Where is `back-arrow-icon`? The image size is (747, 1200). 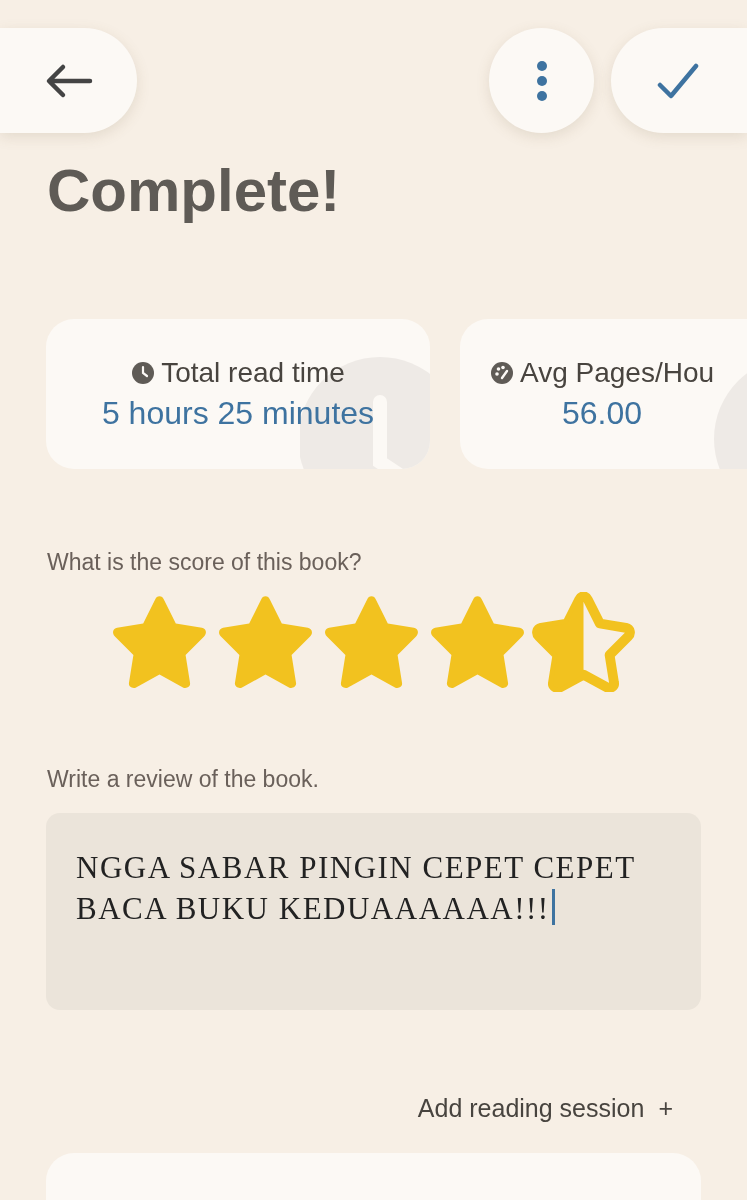
back-arrow-icon is located at coordinates (68, 80).